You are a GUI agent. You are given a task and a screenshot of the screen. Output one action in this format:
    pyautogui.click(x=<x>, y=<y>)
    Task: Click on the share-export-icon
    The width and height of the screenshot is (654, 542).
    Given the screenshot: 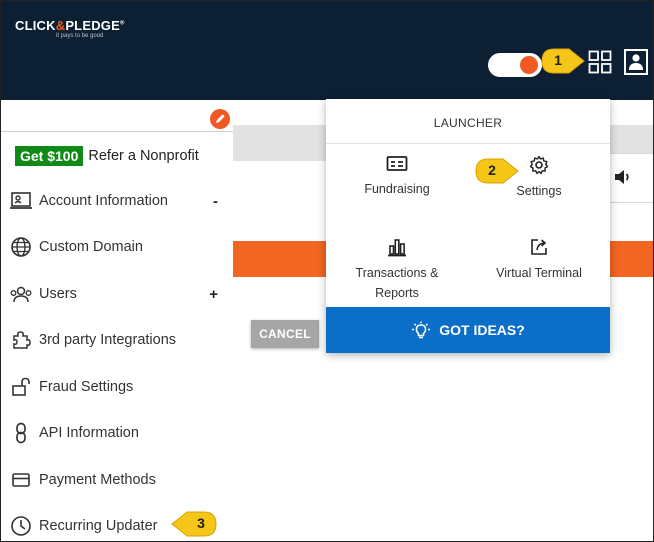 What is the action you would take?
    pyautogui.click(x=539, y=247)
    